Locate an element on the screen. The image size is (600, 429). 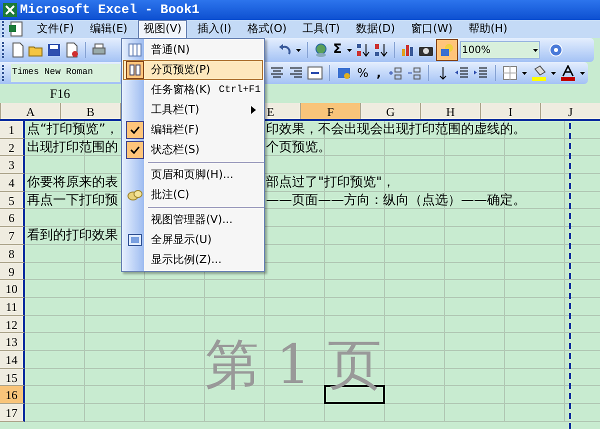
row-header: 10 is located at coordinates (12, 289).